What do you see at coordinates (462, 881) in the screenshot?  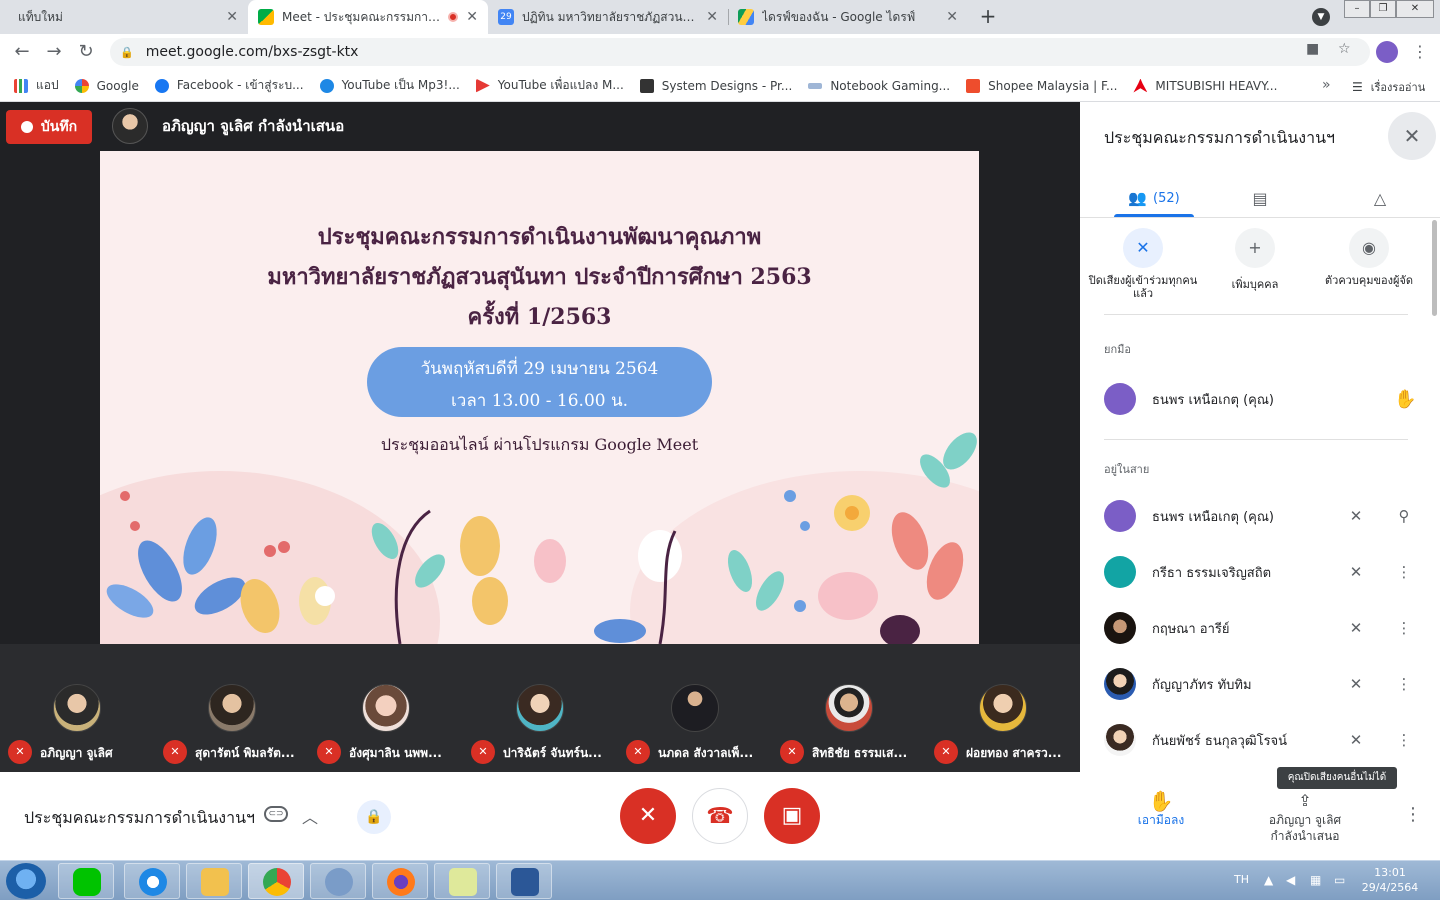 I see `taskbar-sticky` at bounding box center [462, 881].